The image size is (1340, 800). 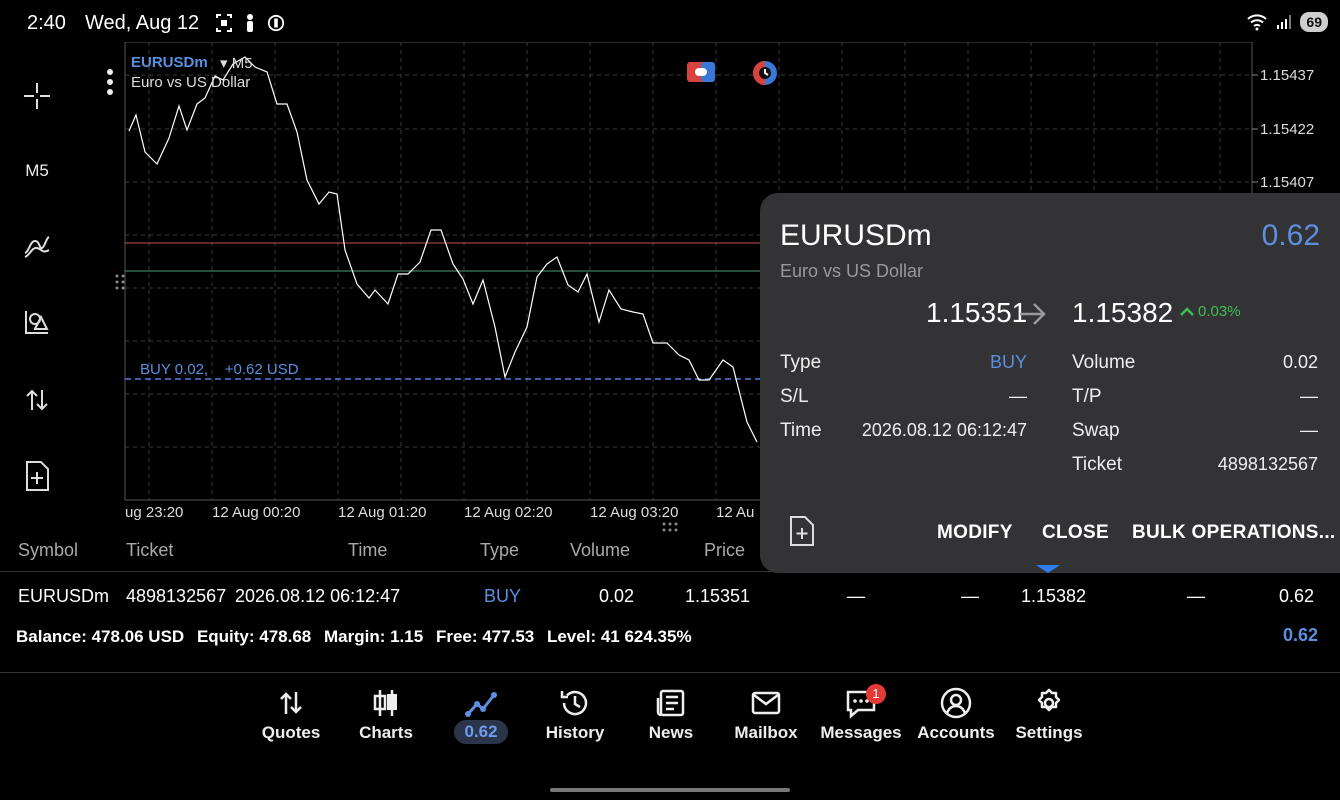 I want to click on cell-time: 2026.08.12 06:12:47, so click(x=318, y=596).